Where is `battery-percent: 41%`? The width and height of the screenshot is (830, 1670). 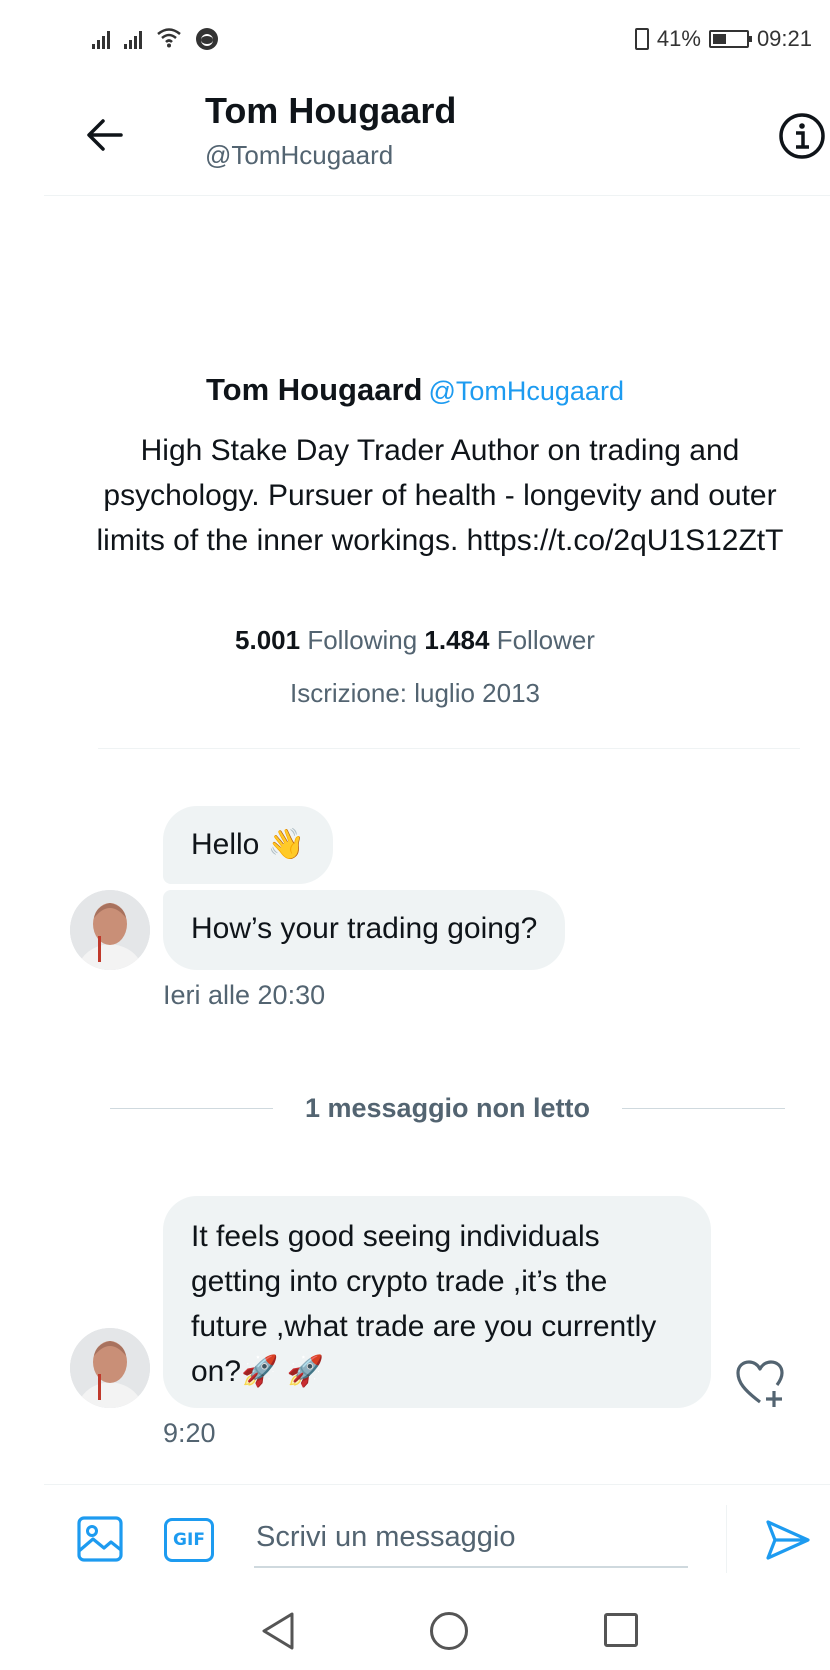 battery-percent: 41% is located at coordinates (678, 38).